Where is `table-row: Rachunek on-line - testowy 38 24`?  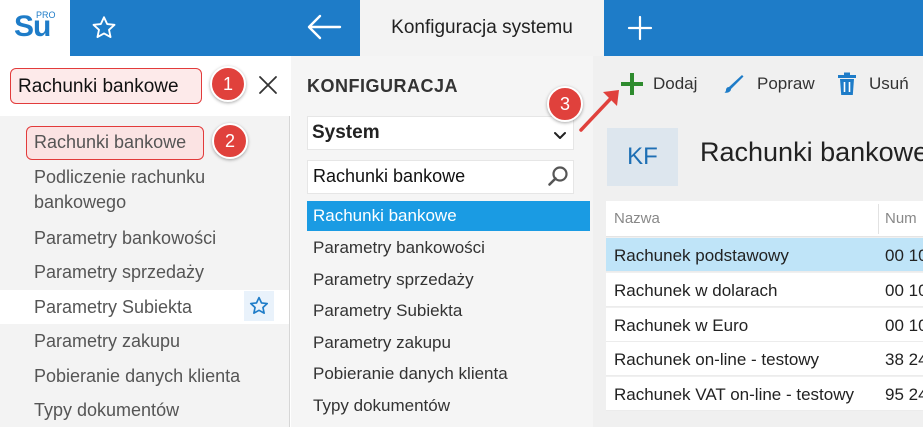 table-row: Rachunek on-line - testowy 38 24 is located at coordinates (764, 359).